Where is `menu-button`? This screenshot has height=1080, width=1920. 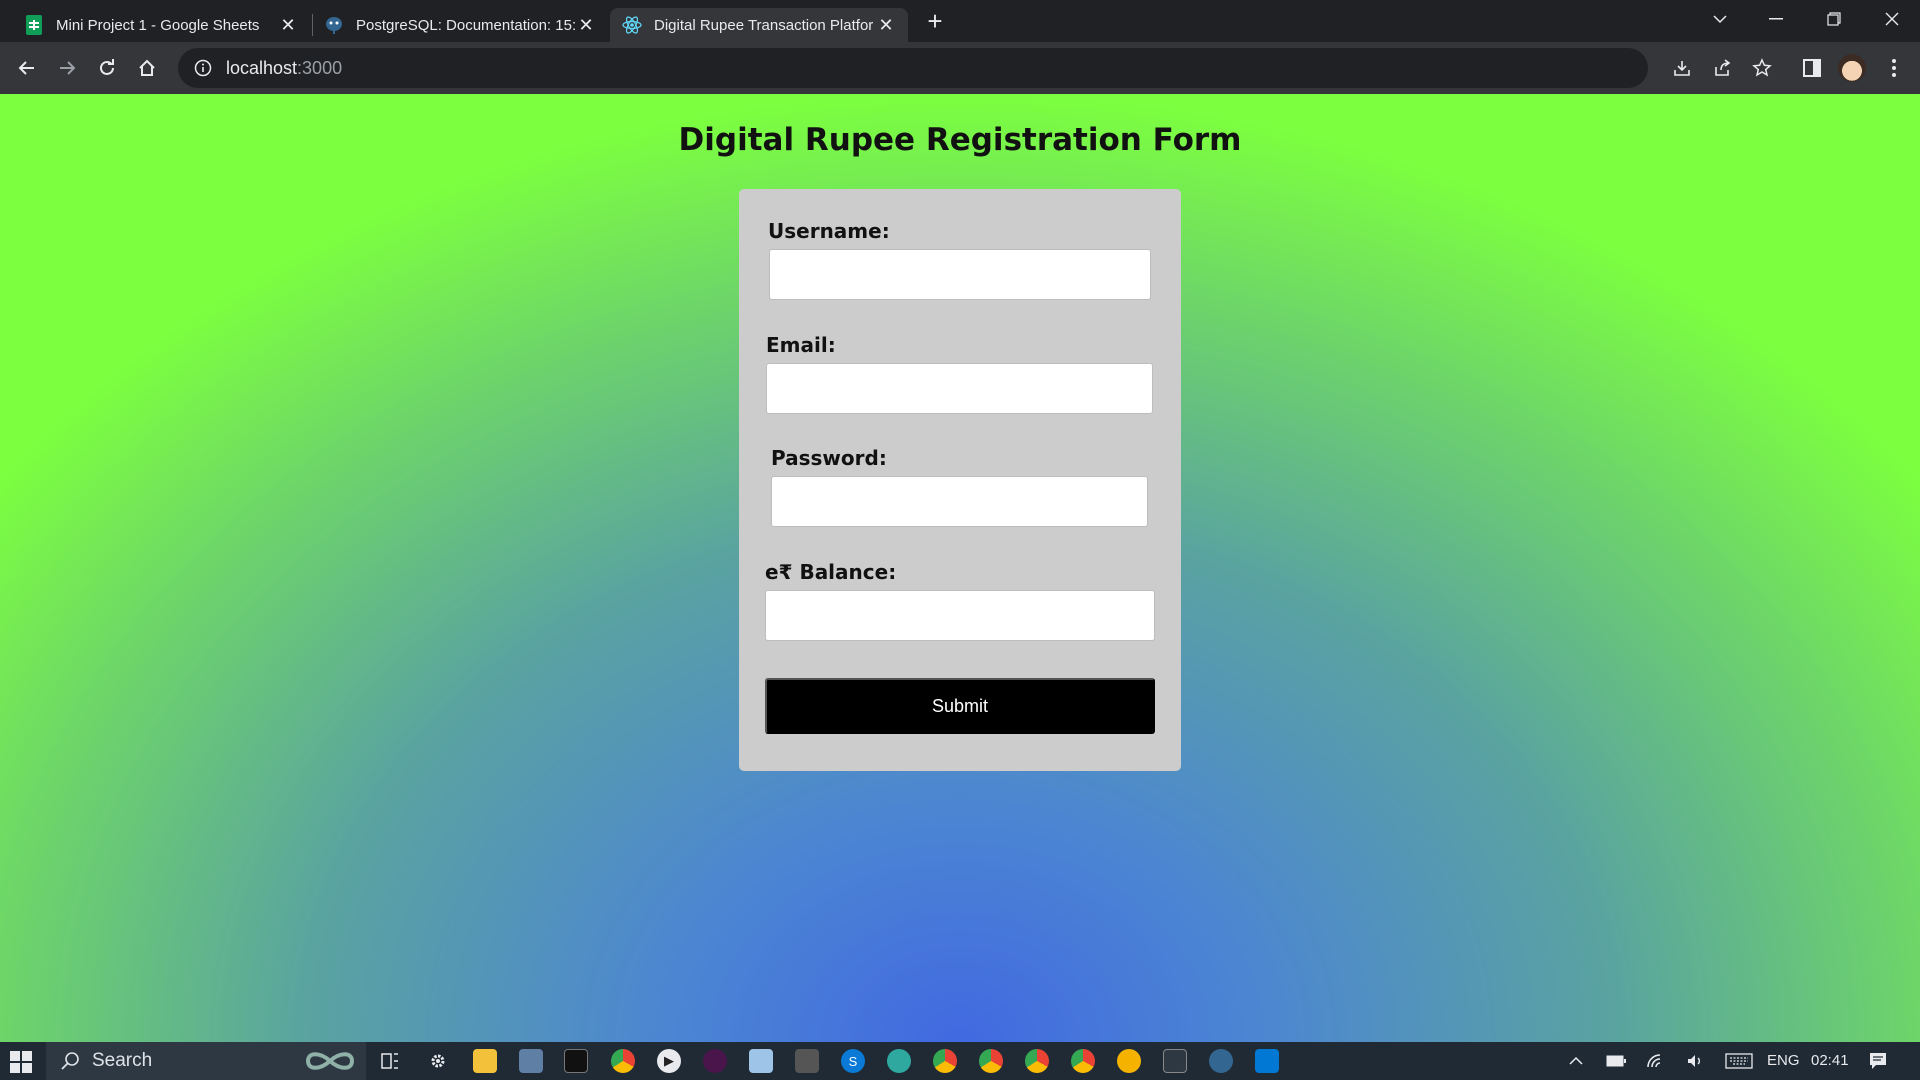 menu-button is located at coordinates (1894, 68).